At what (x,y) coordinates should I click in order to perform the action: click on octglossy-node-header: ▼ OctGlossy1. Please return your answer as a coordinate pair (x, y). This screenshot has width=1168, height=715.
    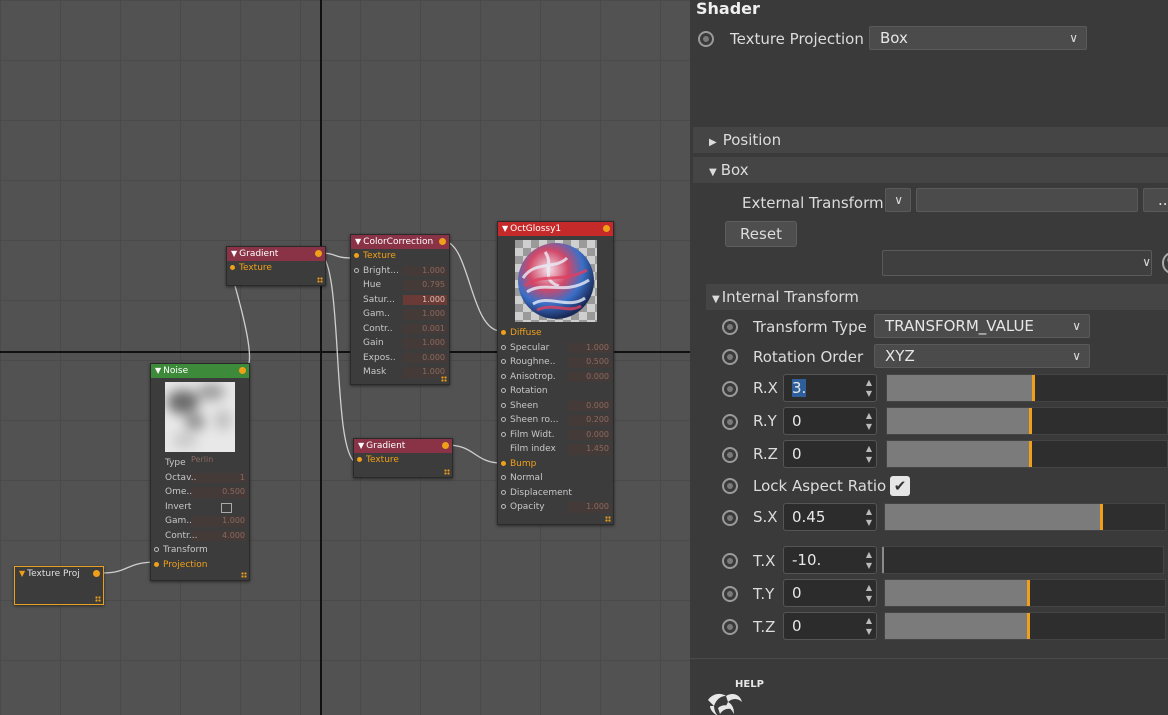
    Looking at the image, I should click on (555, 229).